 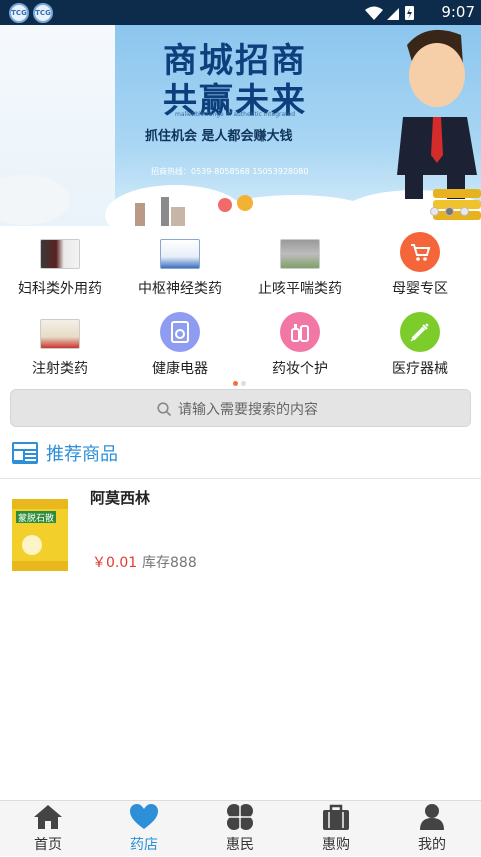 I want to click on bag-icon, so click(x=336, y=817).